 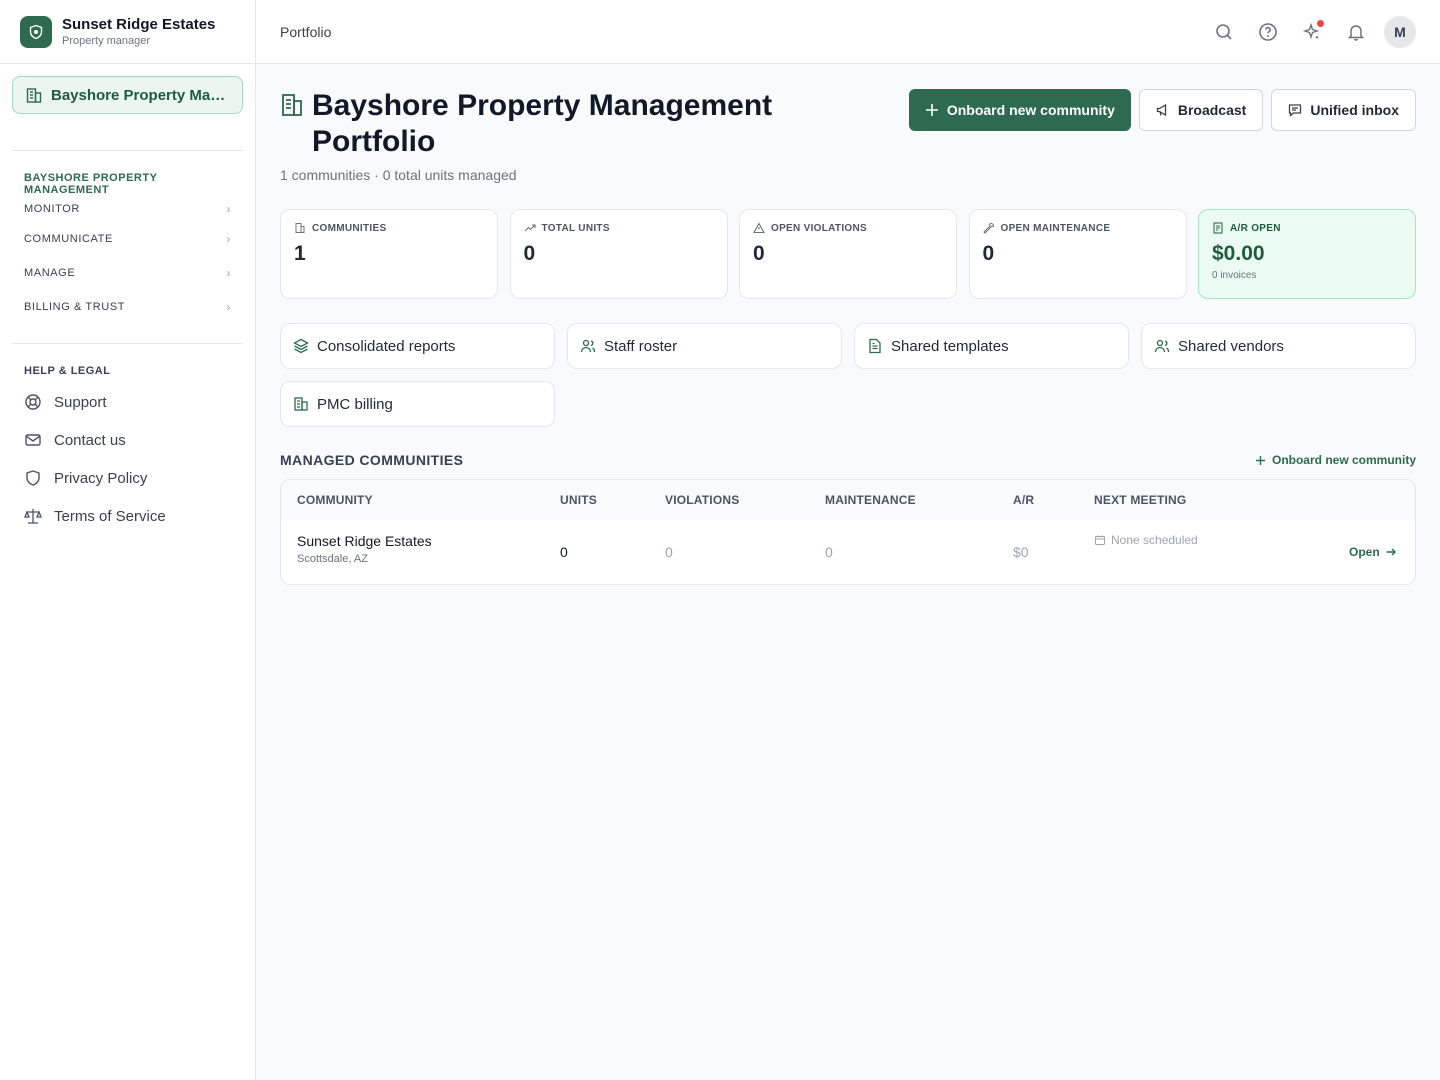 I want to click on shield-icon, so click(x=33, y=478).